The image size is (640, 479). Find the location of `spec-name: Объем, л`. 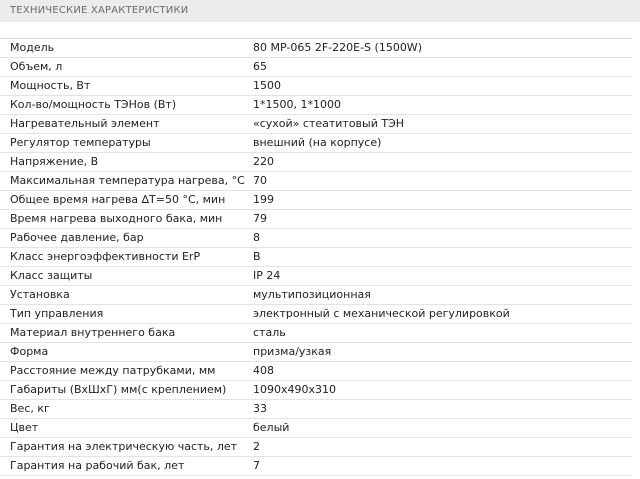

spec-name: Объем, л is located at coordinates (36, 66).